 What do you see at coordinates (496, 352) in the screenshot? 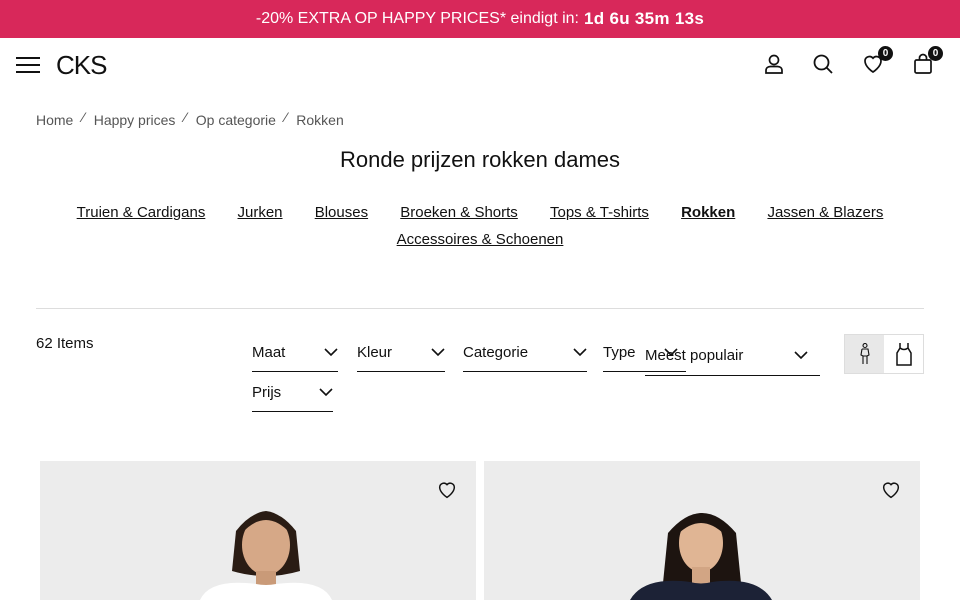
I see `filter-label: Categorie` at bounding box center [496, 352].